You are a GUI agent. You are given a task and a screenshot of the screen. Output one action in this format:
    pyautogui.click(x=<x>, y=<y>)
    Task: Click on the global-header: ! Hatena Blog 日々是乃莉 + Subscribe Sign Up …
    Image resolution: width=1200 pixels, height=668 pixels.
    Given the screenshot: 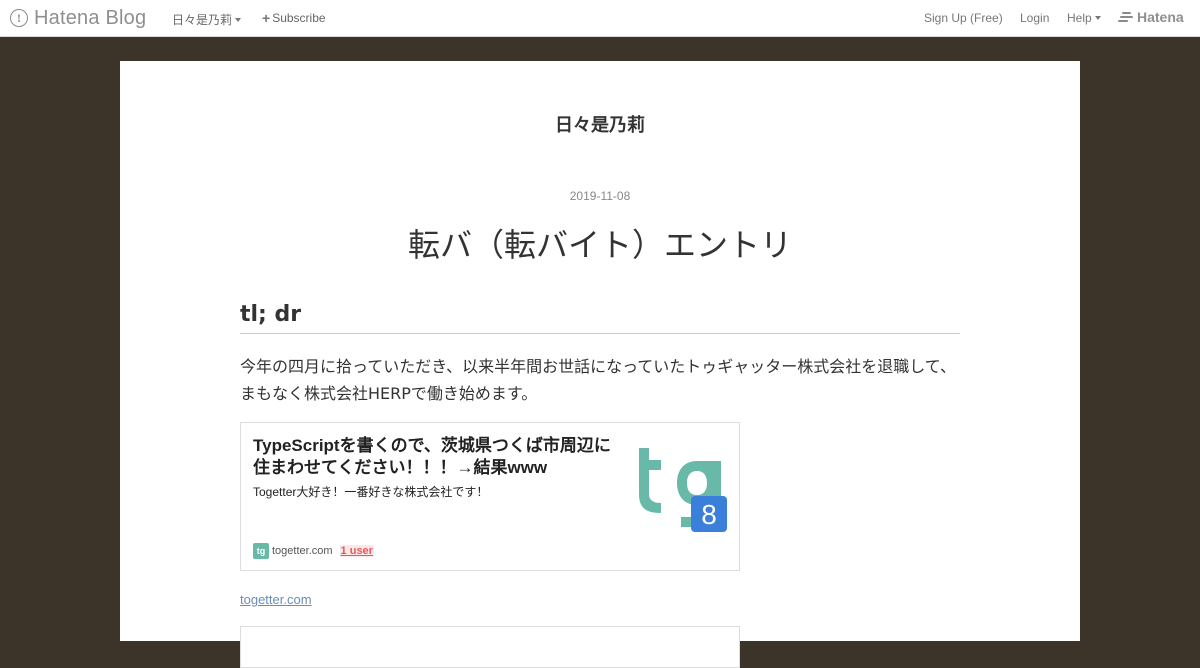 What is the action you would take?
    pyautogui.click(x=600, y=18)
    